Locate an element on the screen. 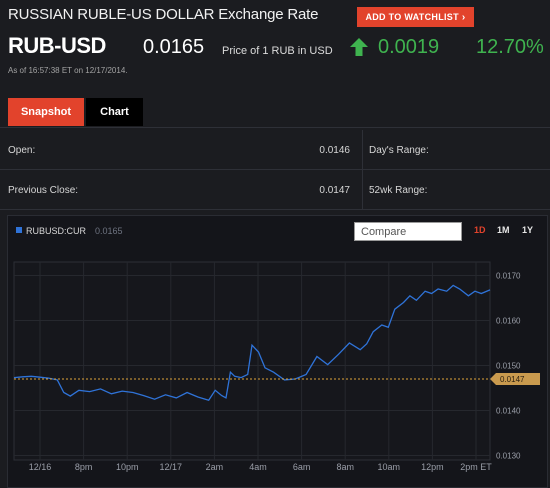 Image resolution: width=550 pixels, height=488 pixels. x-tick-label: 12/16 is located at coordinates (40, 467).